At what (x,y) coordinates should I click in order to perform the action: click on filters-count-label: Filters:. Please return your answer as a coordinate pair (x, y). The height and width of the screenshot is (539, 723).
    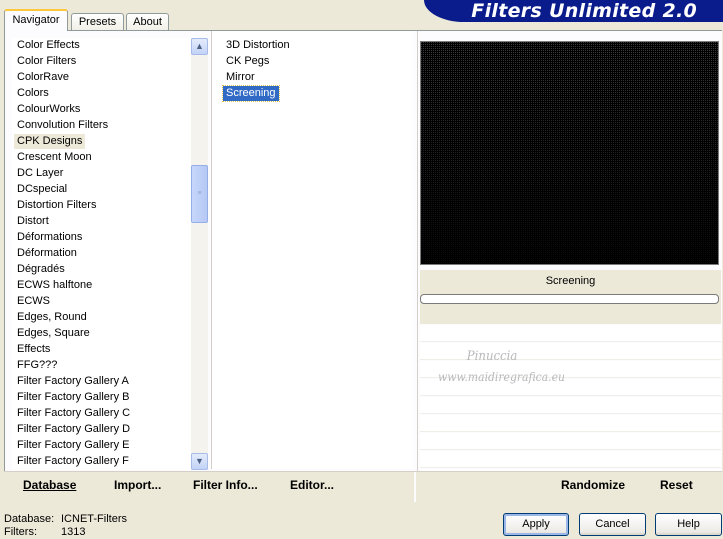
    Looking at the image, I should click on (20, 532).